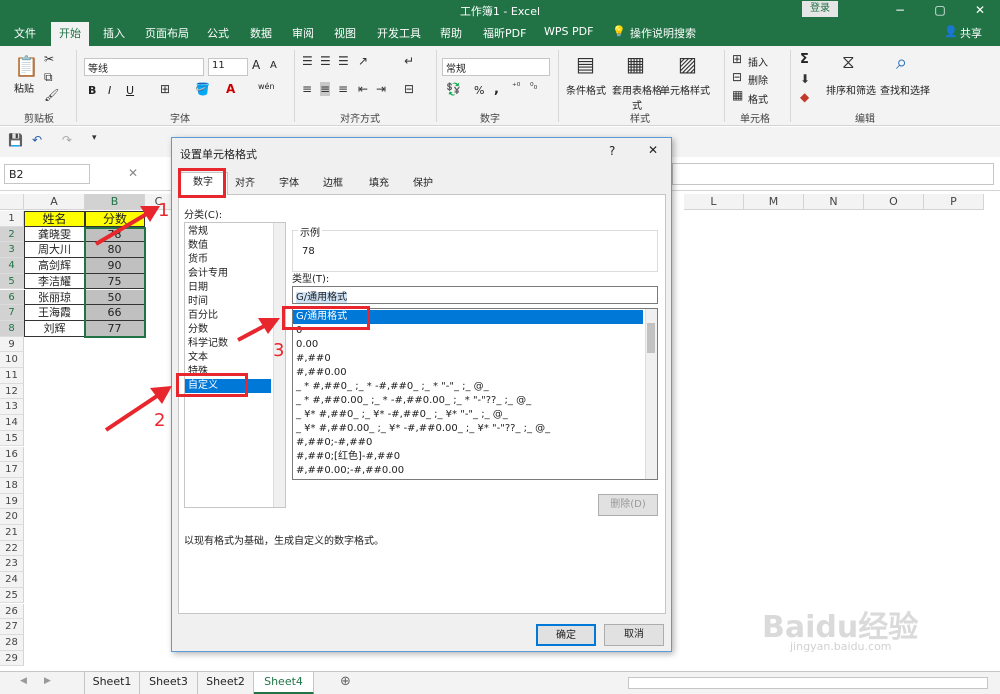 This screenshot has width=1000, height=694. What do you see at coordinates (123, 228) in the screenshot?
I see `arrow-1-line` at bounding box center [123, 228].